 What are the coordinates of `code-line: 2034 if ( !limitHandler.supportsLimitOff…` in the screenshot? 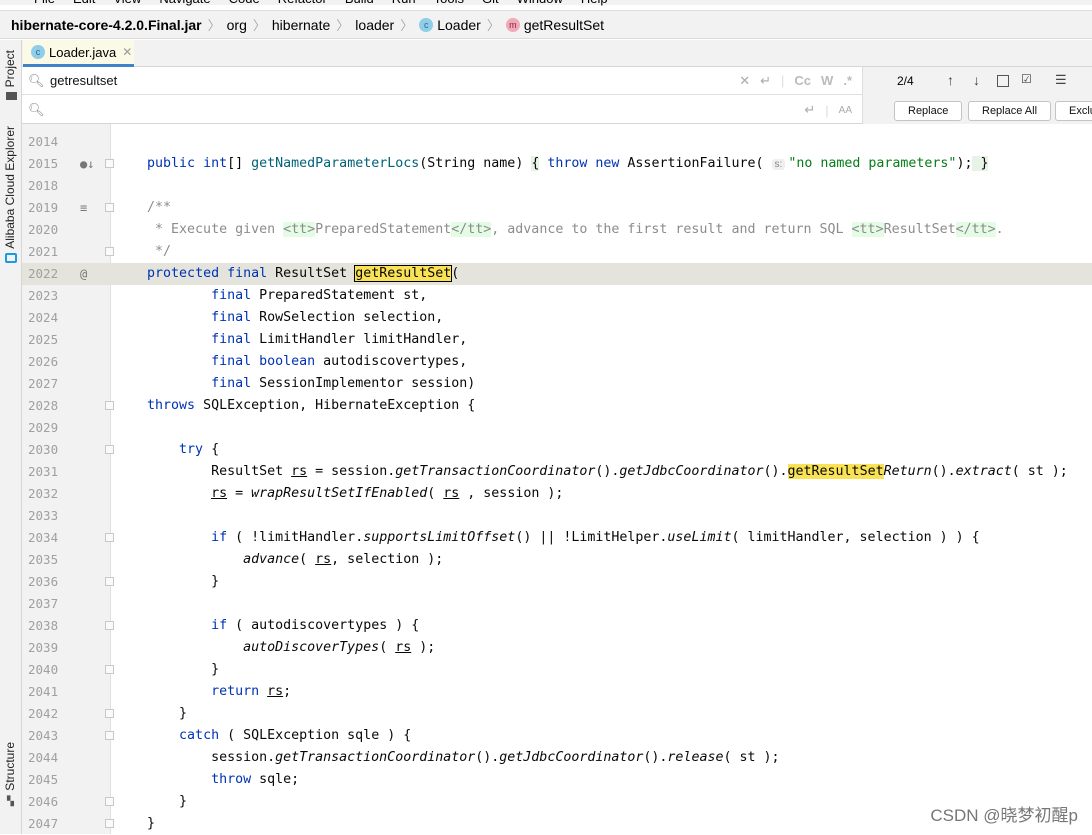 It's located at (557, 538).